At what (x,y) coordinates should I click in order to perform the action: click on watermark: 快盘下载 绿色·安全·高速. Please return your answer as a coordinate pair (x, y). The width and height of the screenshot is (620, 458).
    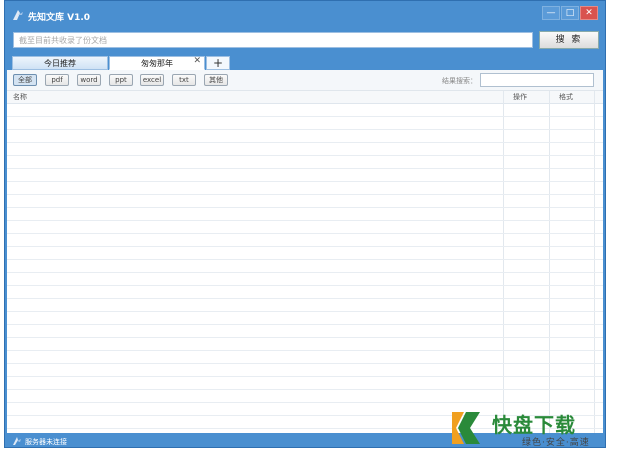
    Looking at the image, I should click on (531, 430).